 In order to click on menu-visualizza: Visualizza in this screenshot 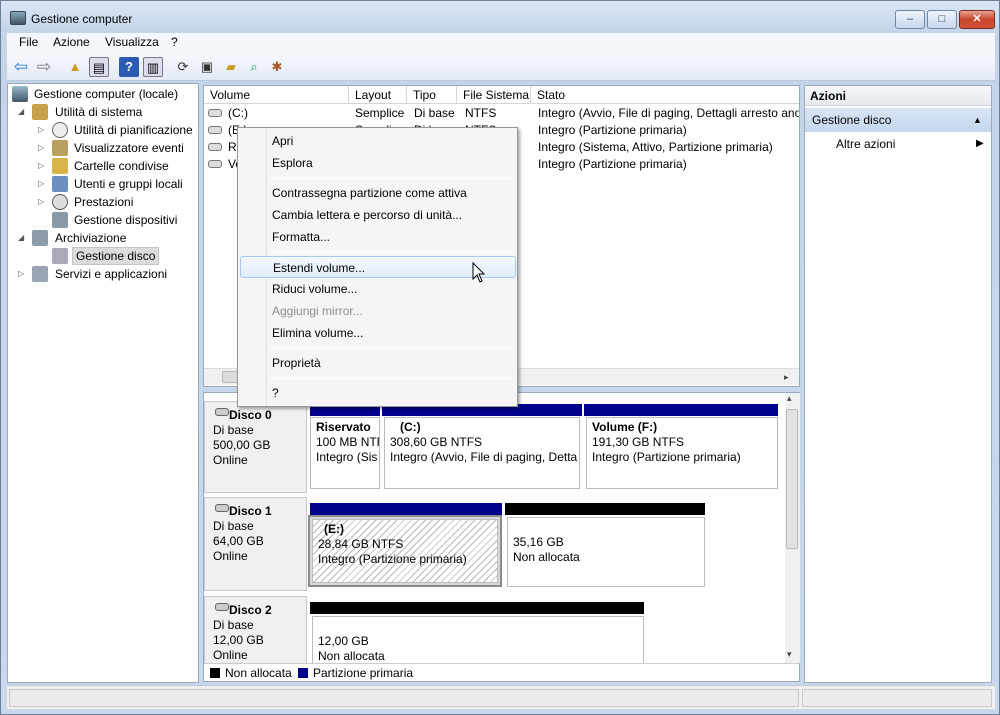, I will do `click(132, 42)`.